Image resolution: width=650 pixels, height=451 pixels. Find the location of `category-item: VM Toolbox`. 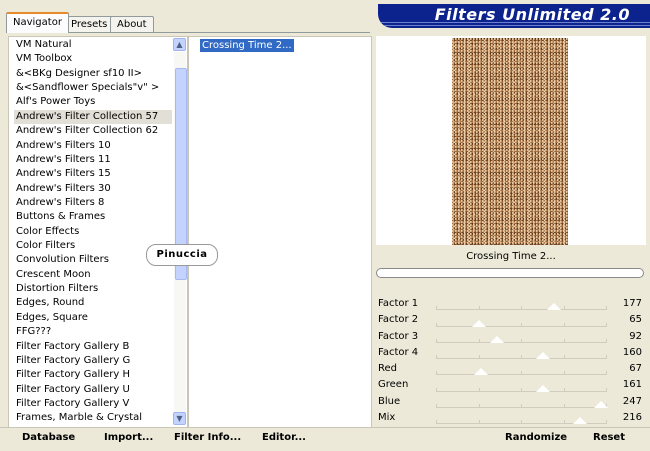

category-item: VM Toolbox is located at coordinates (94, 59).